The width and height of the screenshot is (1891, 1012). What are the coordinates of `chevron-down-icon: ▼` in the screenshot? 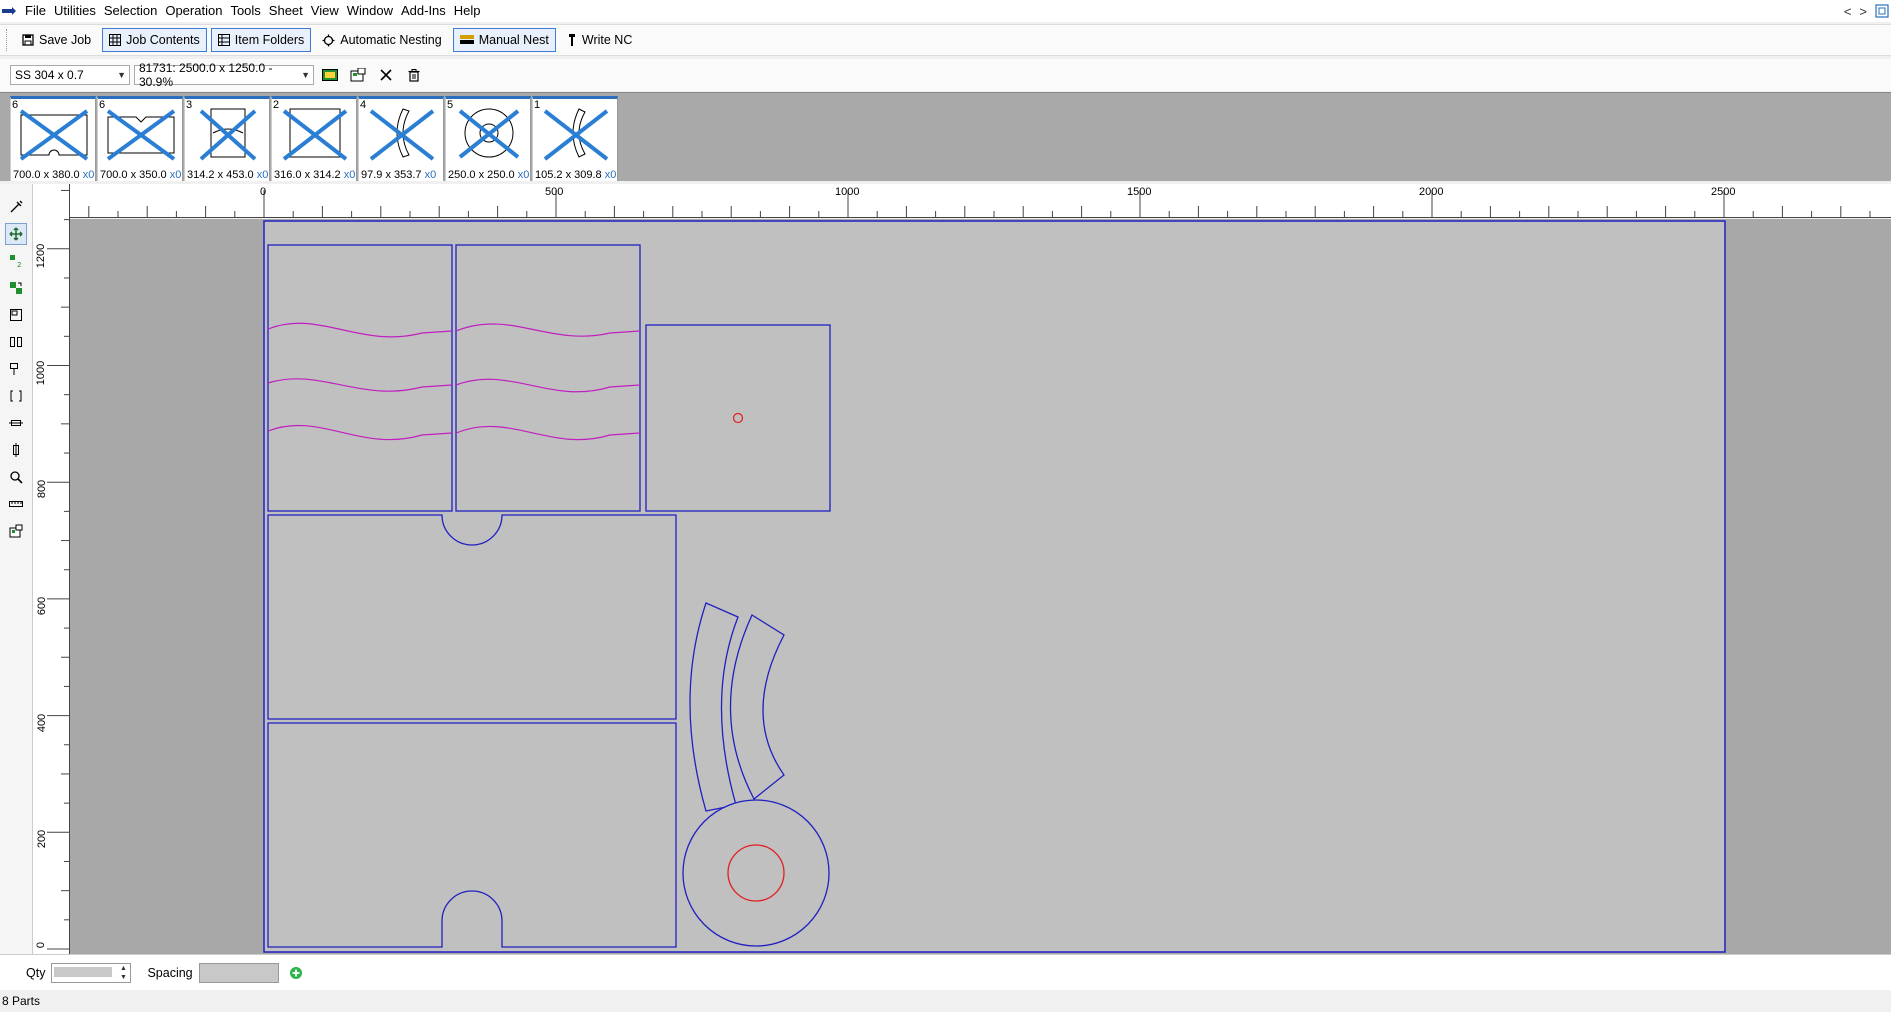 It's located at (121, 75).